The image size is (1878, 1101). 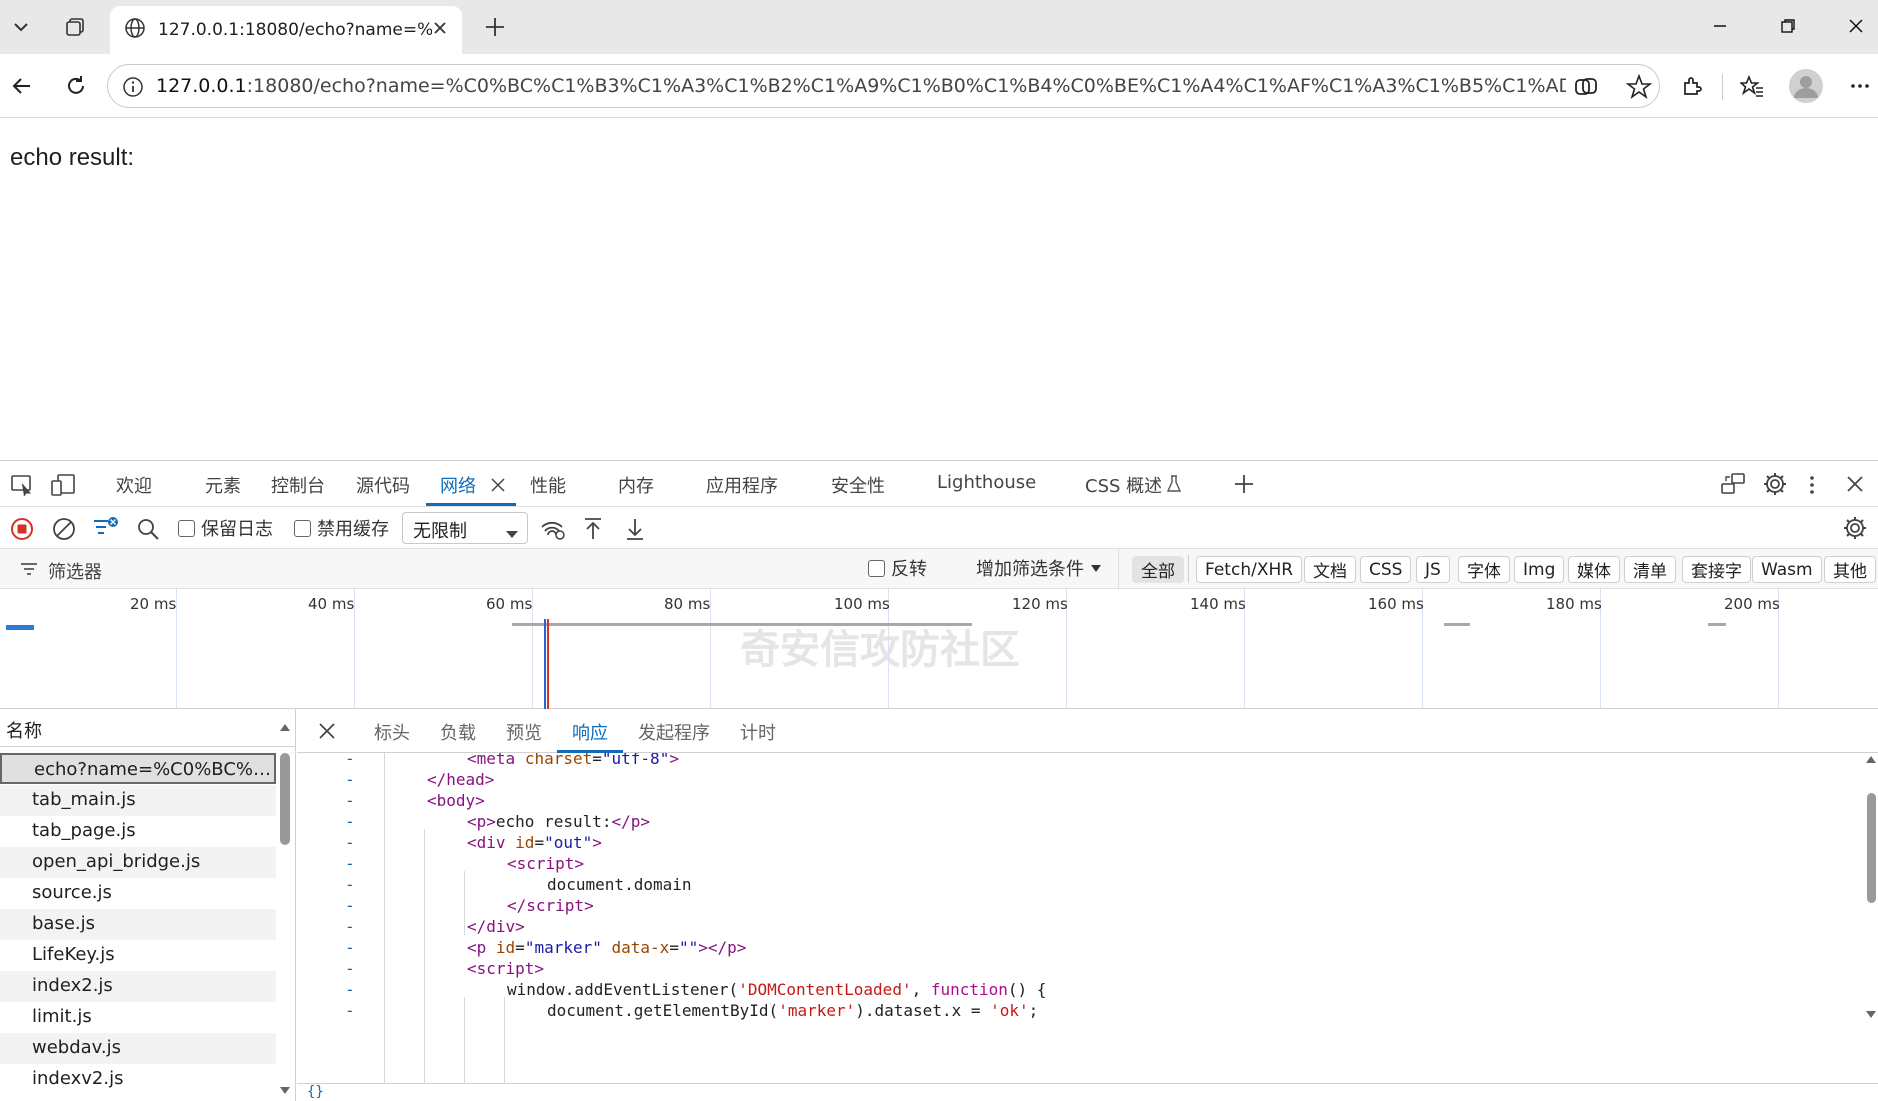 What do you see at coordinates (138, 862) in the screenshot?
I see `request-row: open_api_bridge.js` at bounding box center [138, 862].